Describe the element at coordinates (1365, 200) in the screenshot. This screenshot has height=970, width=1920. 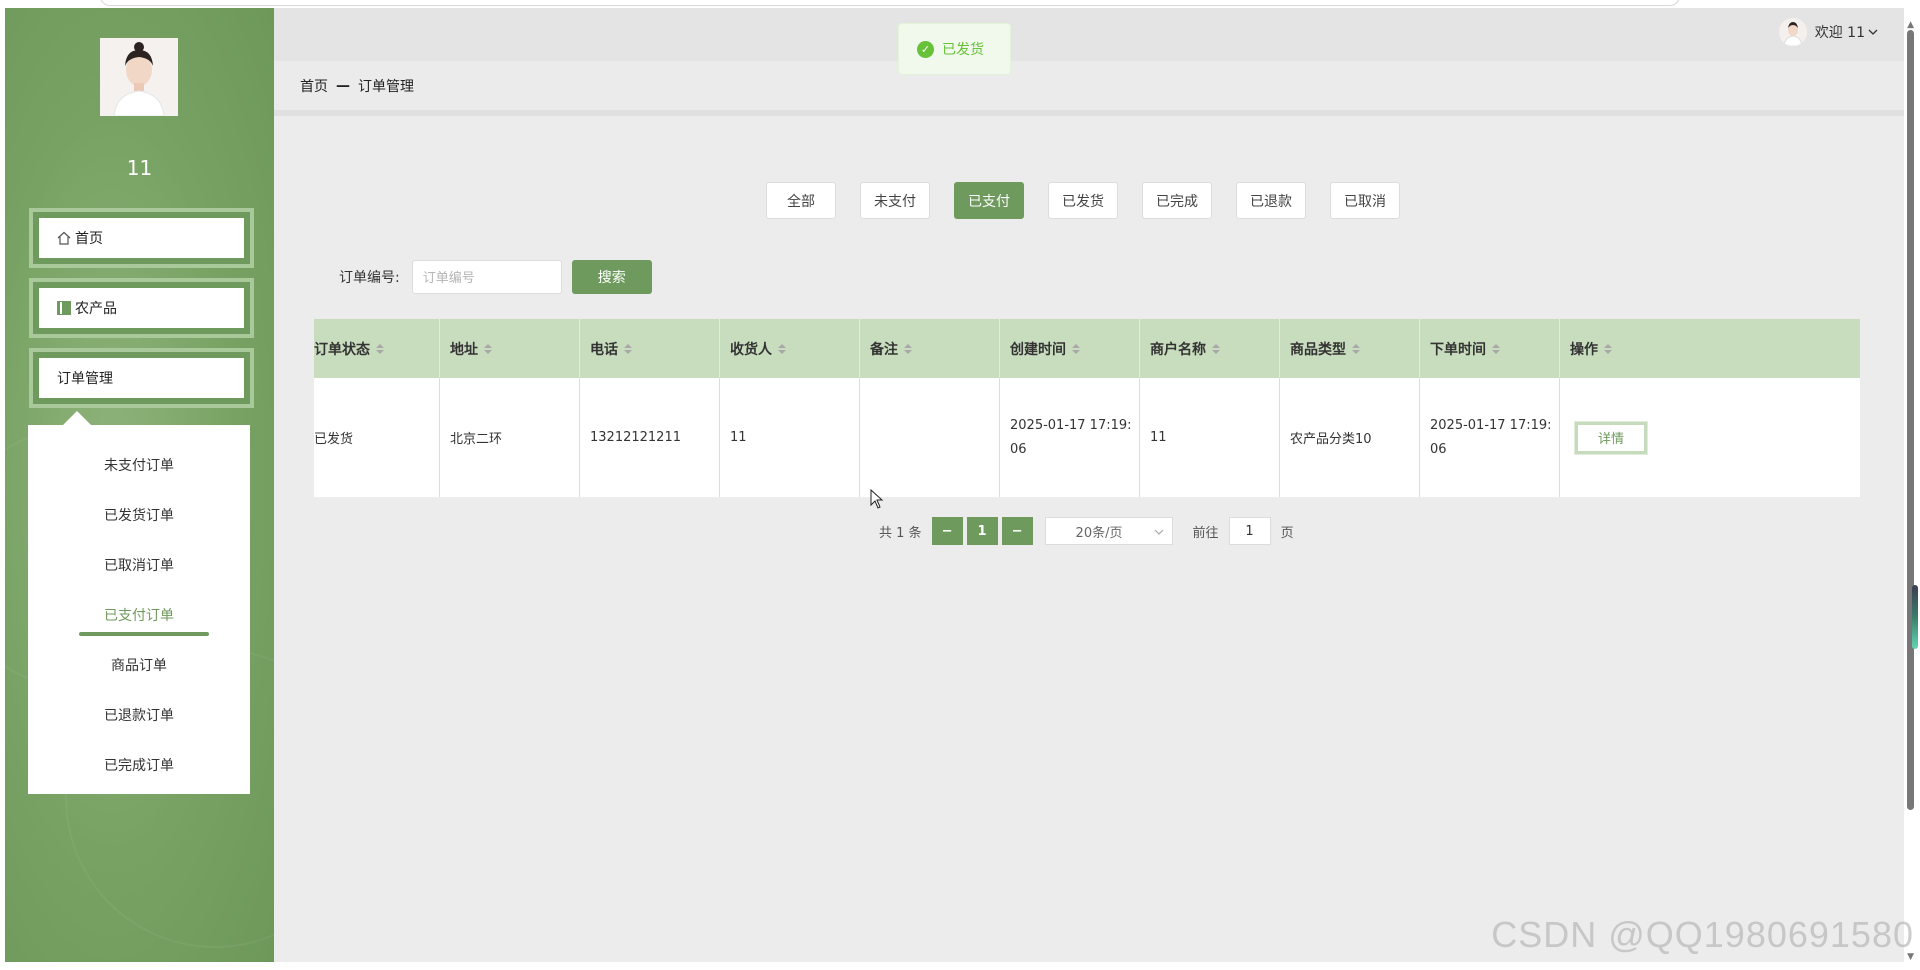
I see `tab-cancelled: 已取消` at that location.